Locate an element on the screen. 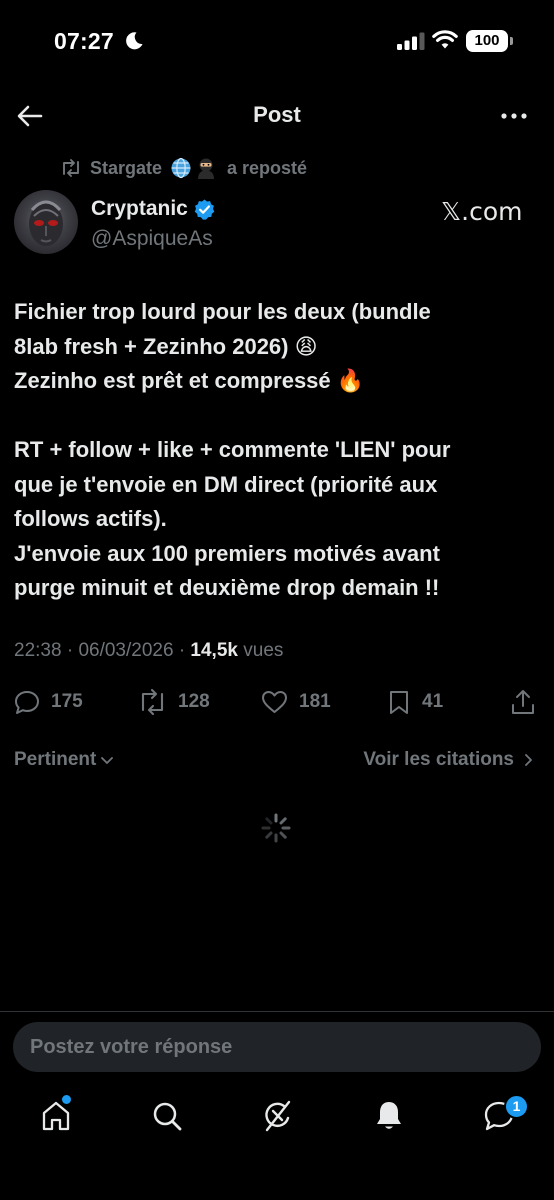 This screenshot has width=554, height=1200. repost-attribution: Stargate a reposté is located at coordinates (183, 168).